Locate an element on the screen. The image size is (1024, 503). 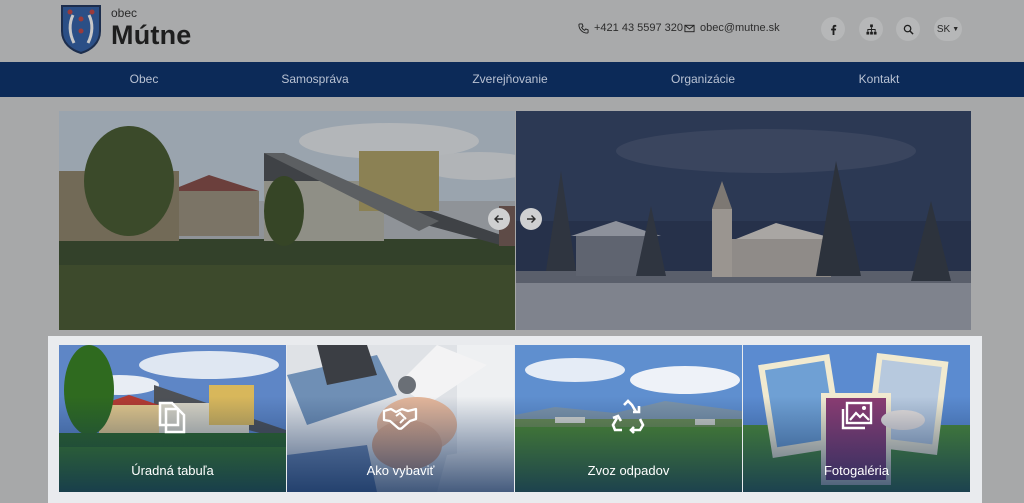
language-selector: SK ▼ is located at coordinates (948, 29).